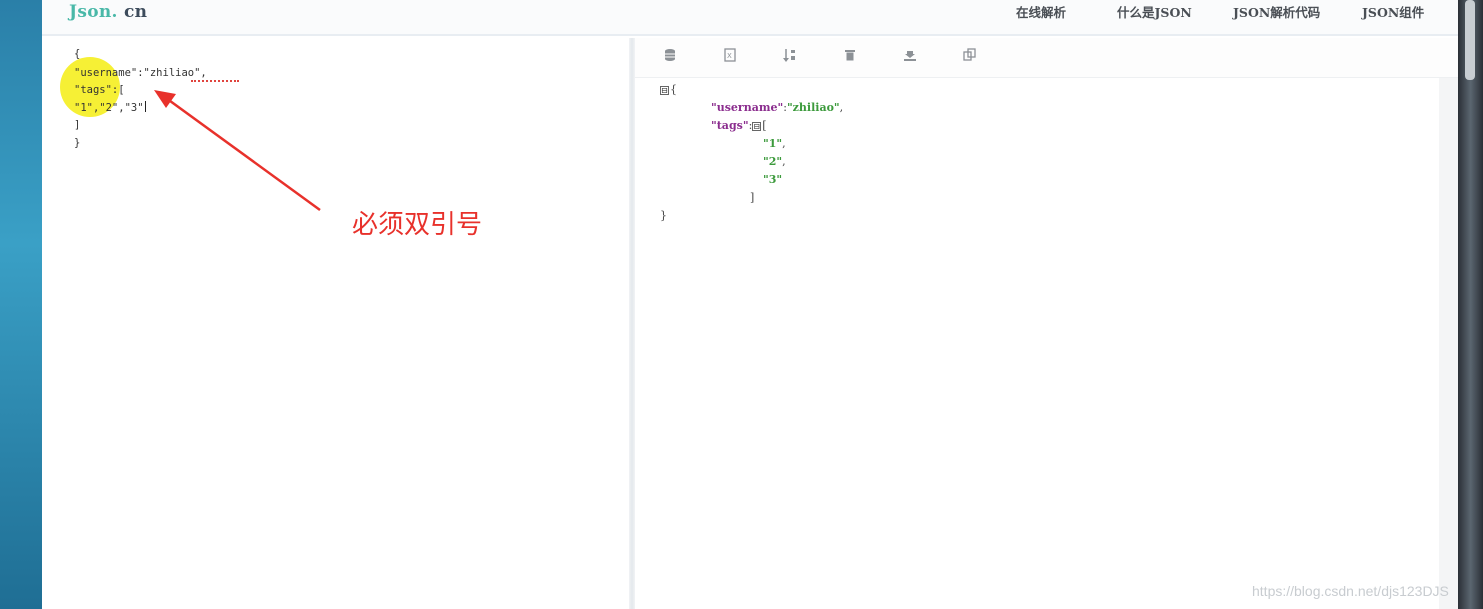 The width and height of the screenshot is (1483, 609). I want to click on editor-line-with-caret: "1","2","3", so click(110, 107).